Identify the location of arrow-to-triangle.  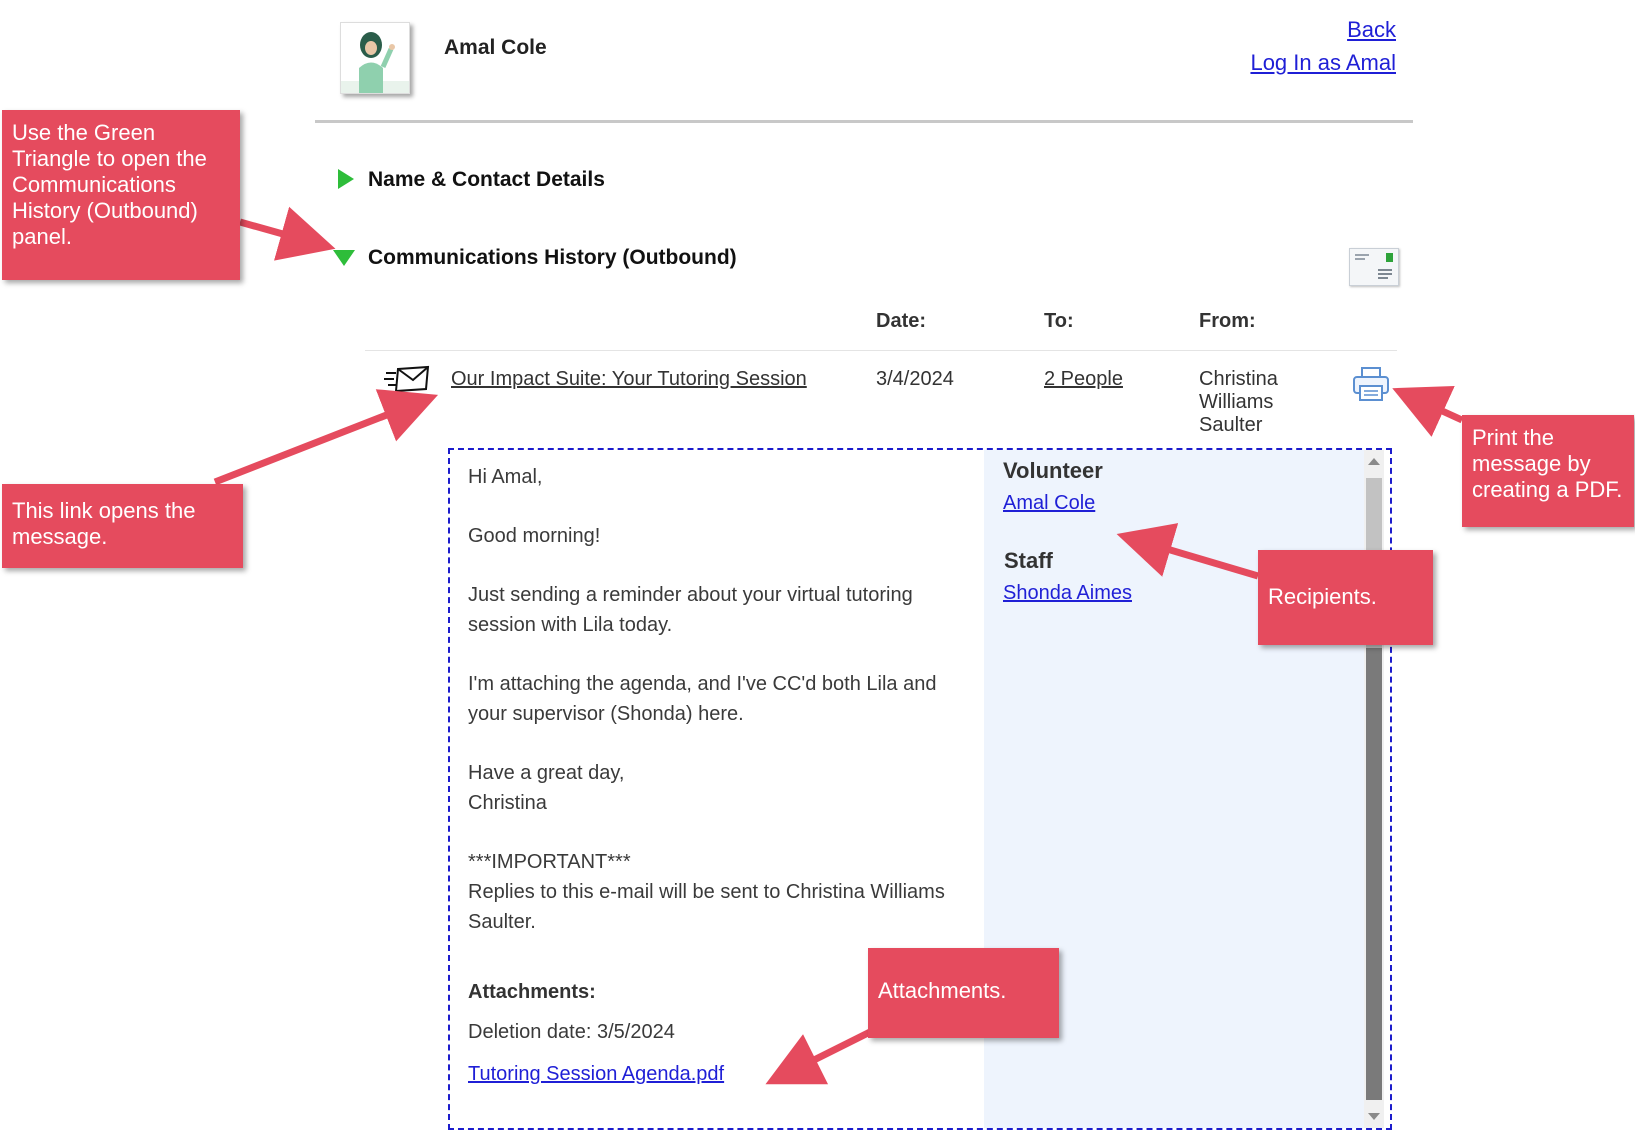
(287, 233).